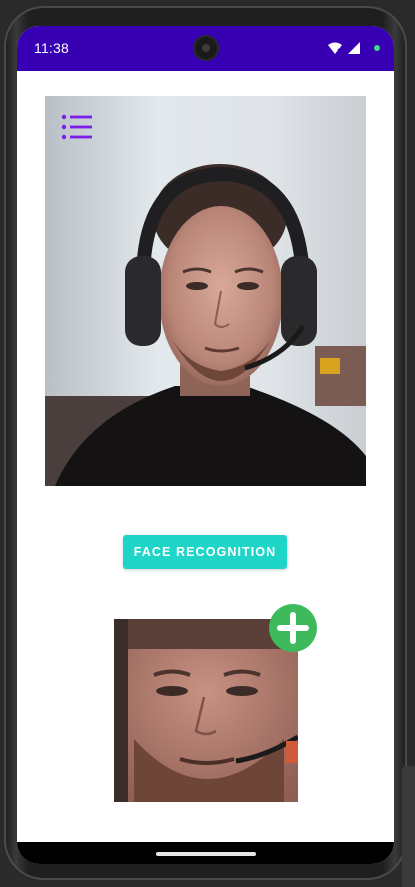 Image resolution: width=415 pixels, height=887 pixels. I want to click on list-icon, so click(76, 127).